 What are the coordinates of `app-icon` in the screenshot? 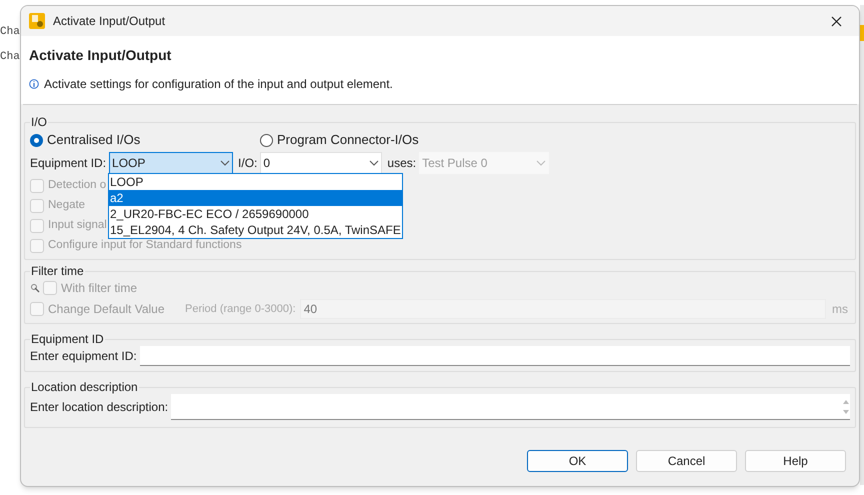 It's located at (37, 21).